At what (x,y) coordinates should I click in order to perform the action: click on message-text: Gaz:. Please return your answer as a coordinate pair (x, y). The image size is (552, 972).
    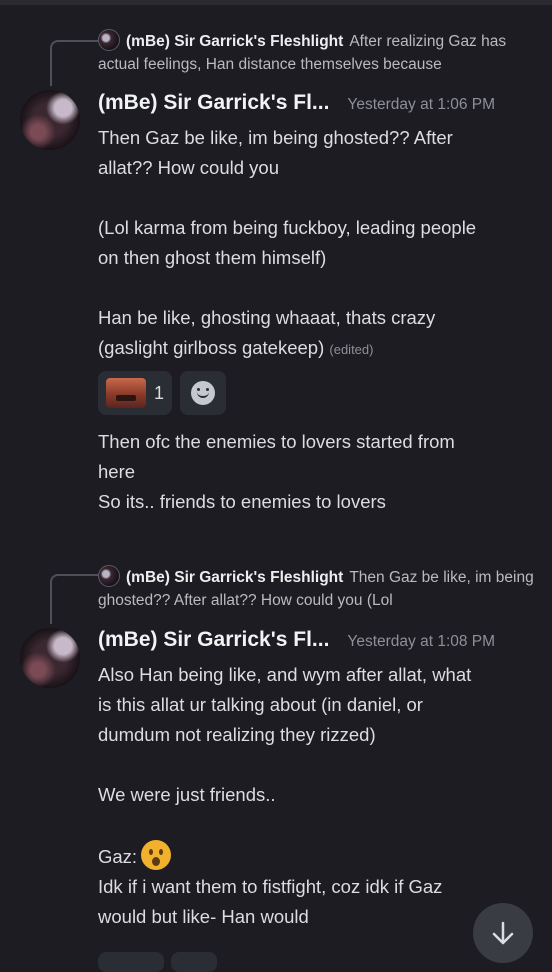
    Looking at the image, I should click on (118, 856).